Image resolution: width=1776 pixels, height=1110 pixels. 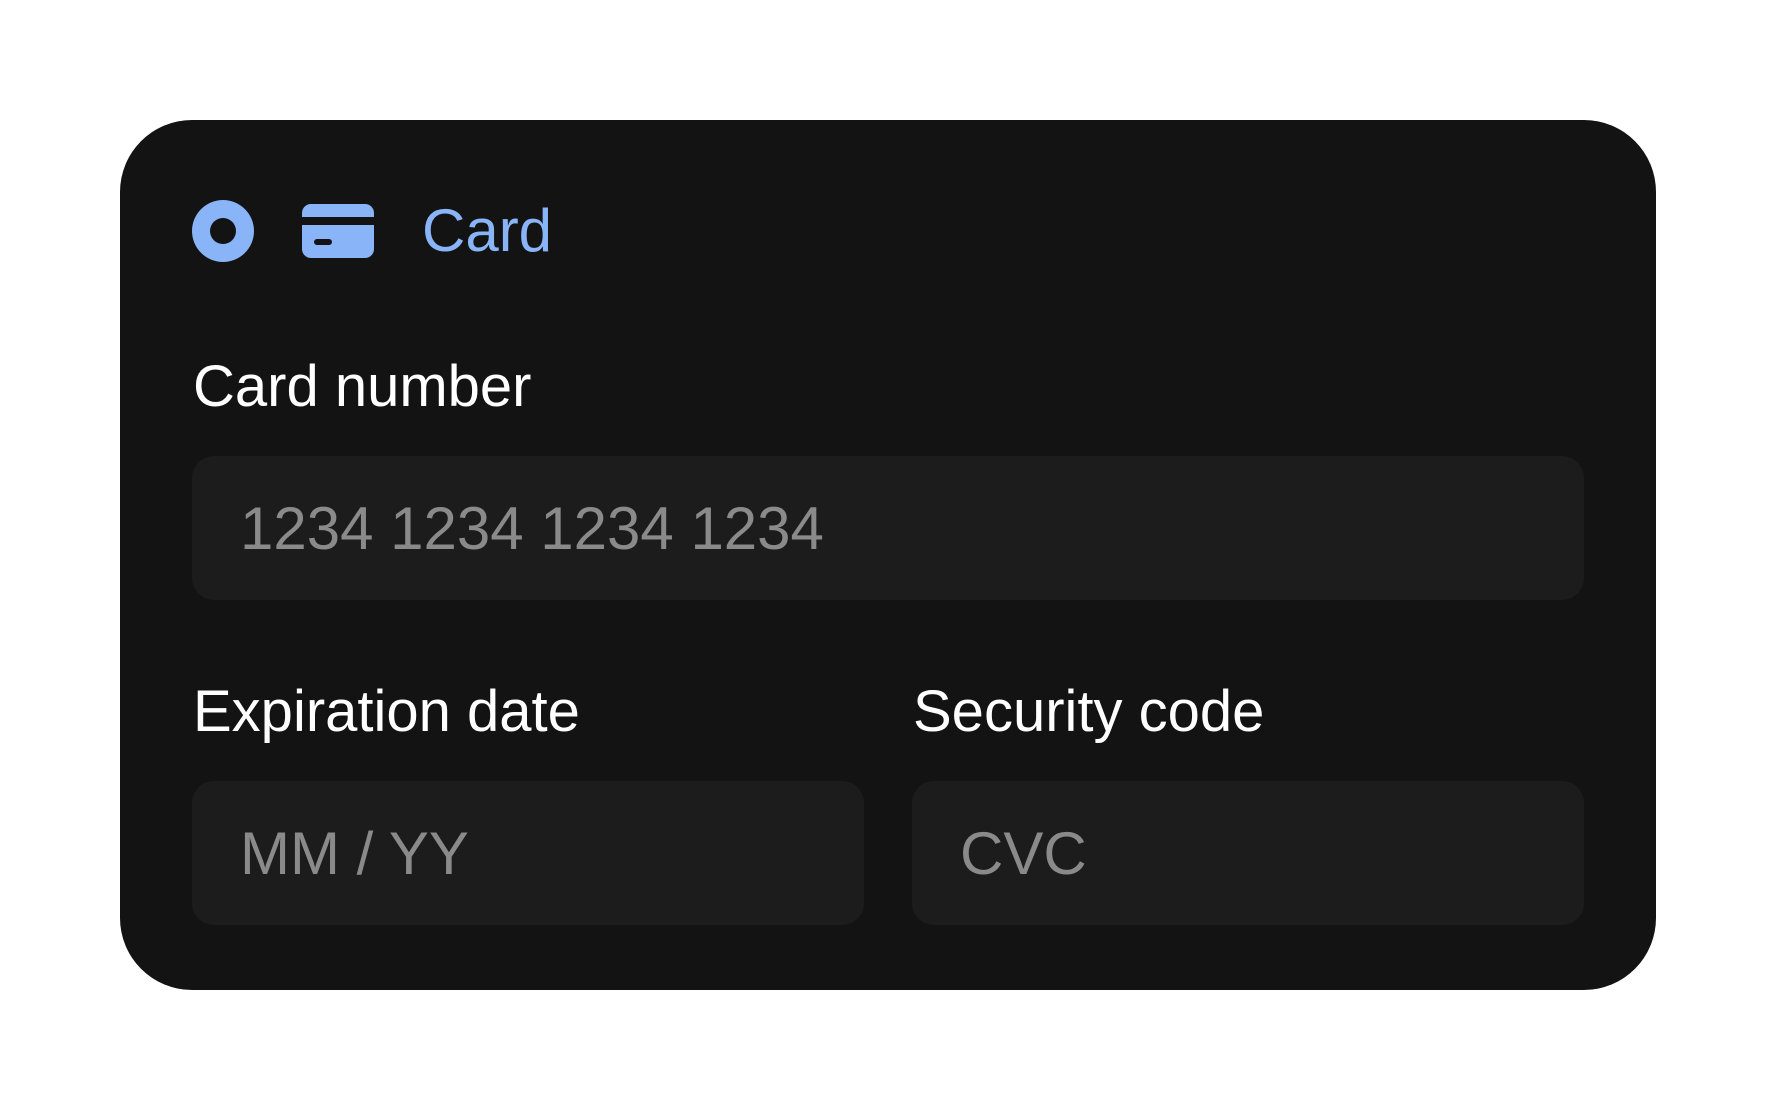 I want to click on card-number-input, so click(x=888, y=528).